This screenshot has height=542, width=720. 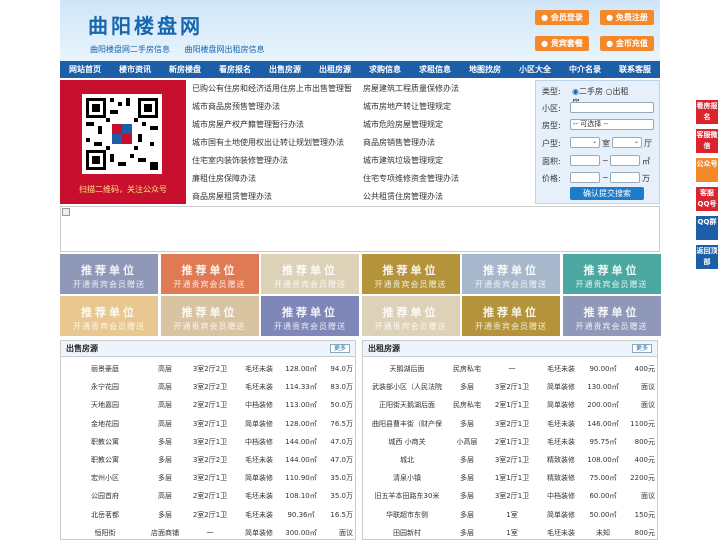 What do you see at coordinates (276, 125) in the screenshot?
I see `news-link: 城市房屋产权产籍管理暂行办法` at bounding box center [276, 125].